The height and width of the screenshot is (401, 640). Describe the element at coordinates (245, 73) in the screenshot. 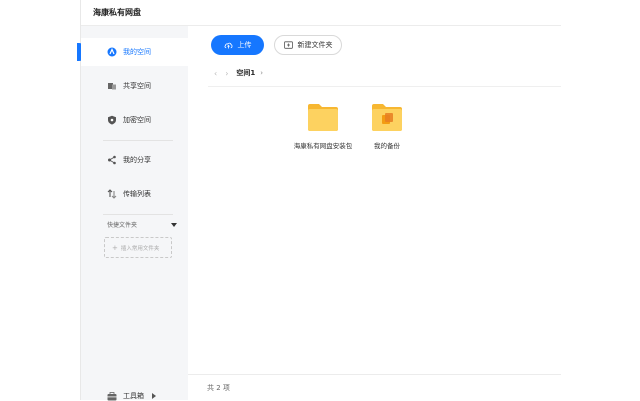

I see `breadcrumb-current: 空间1` at that location.